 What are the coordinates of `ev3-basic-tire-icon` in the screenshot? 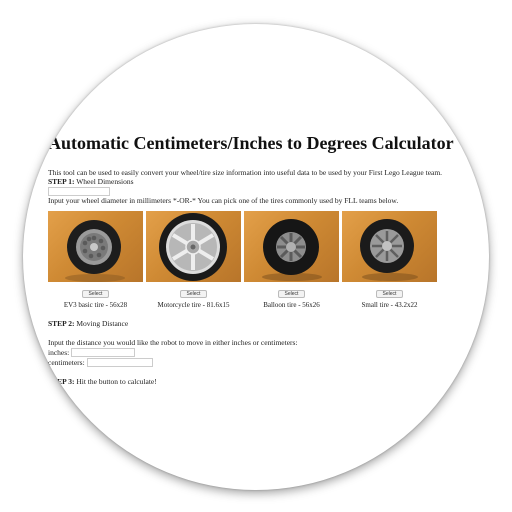 It's located at (95, 251).